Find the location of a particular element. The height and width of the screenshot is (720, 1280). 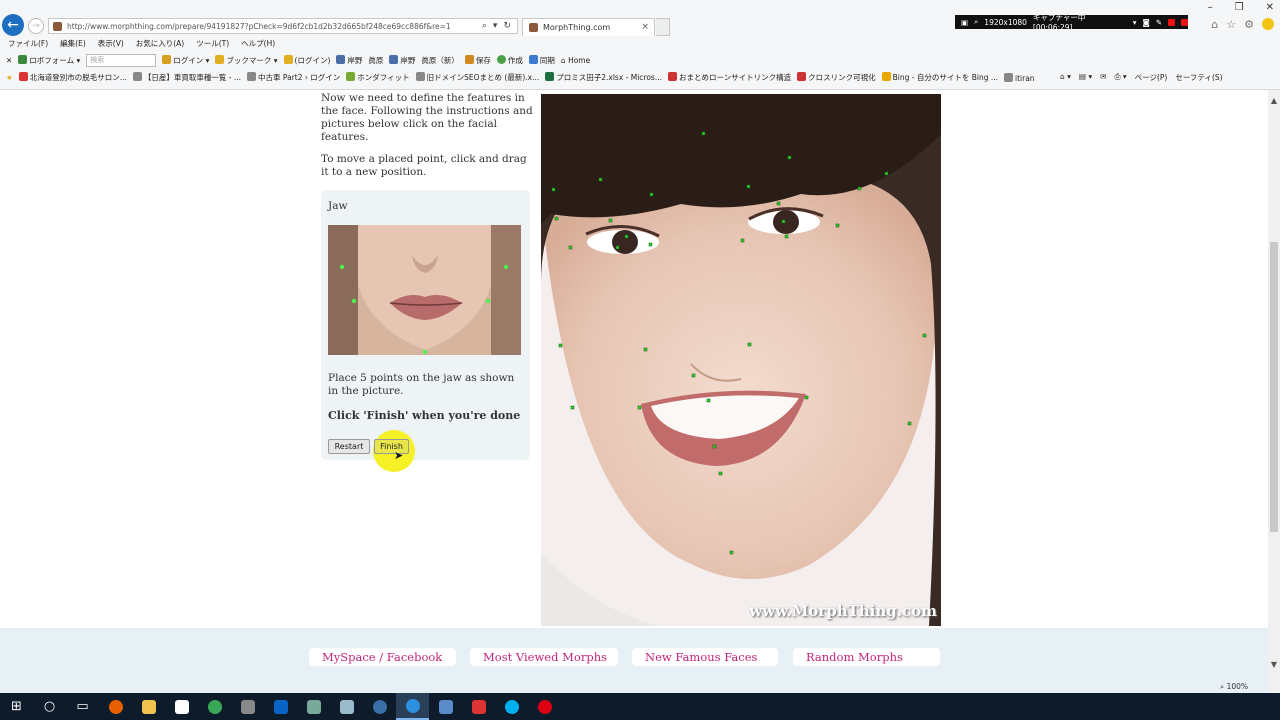

ie-toolbar-icons: ⌂ ☆ ⚙ is located at coordinates (1242, 24).